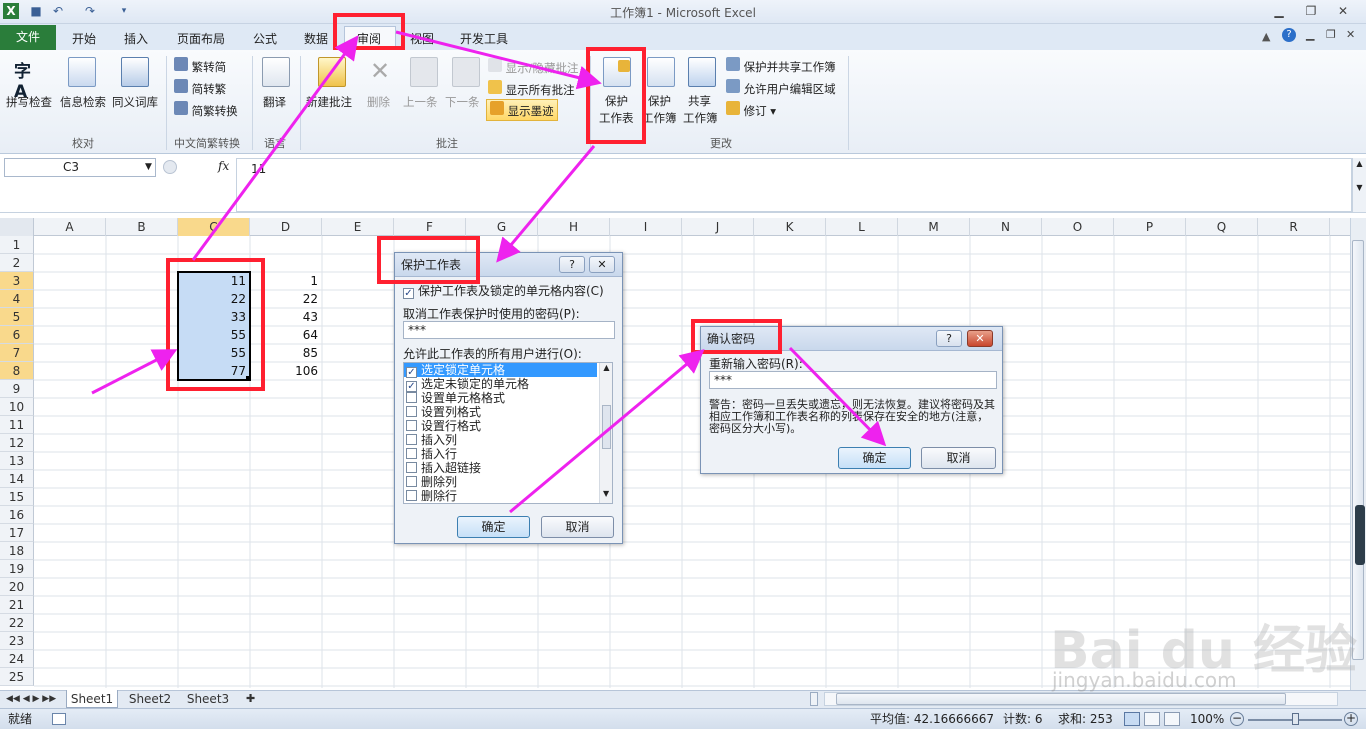  I want to click on permission-item: 插入列, so click(500, 440).